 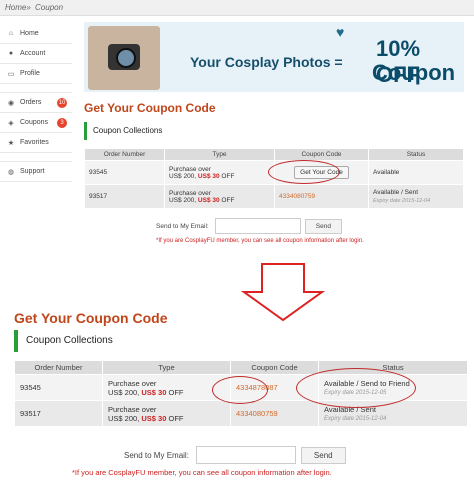 What do you see at coordinates (11, 123) in the screenshot?
I see `coupon-icon: ◈` at bounding box center [11, 123].